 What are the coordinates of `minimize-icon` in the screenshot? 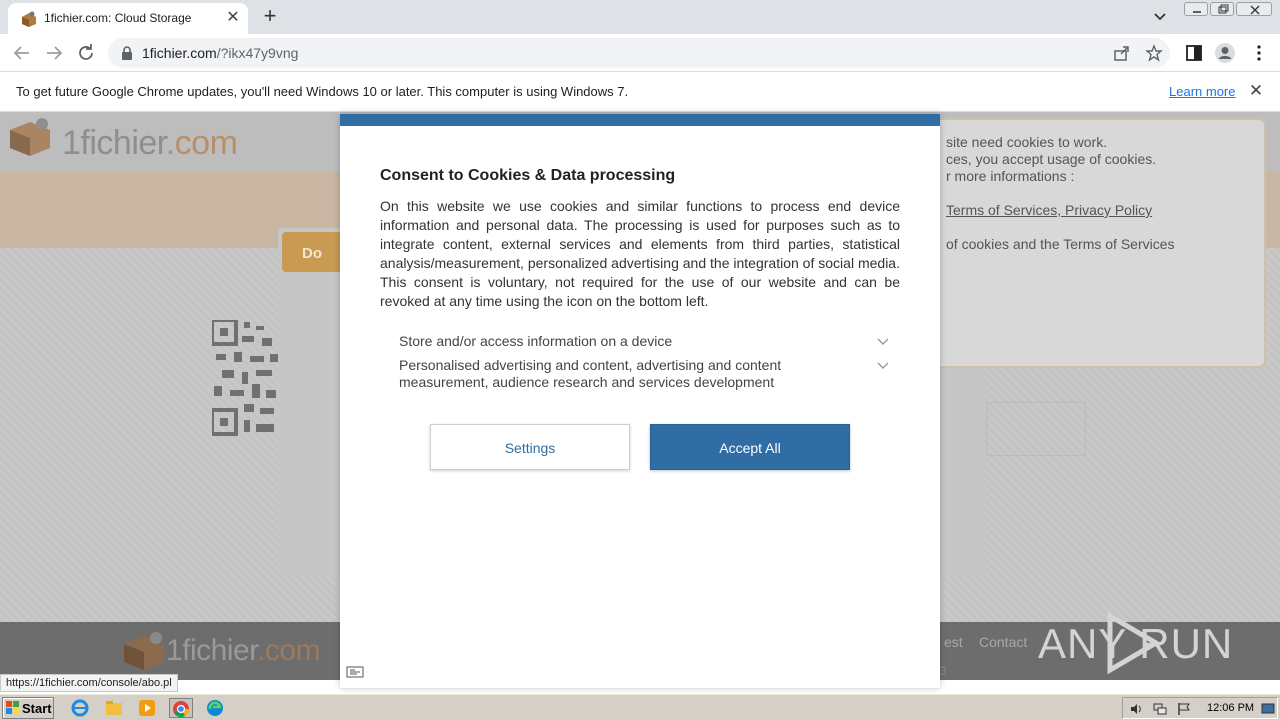 It's located at (1197, 12).